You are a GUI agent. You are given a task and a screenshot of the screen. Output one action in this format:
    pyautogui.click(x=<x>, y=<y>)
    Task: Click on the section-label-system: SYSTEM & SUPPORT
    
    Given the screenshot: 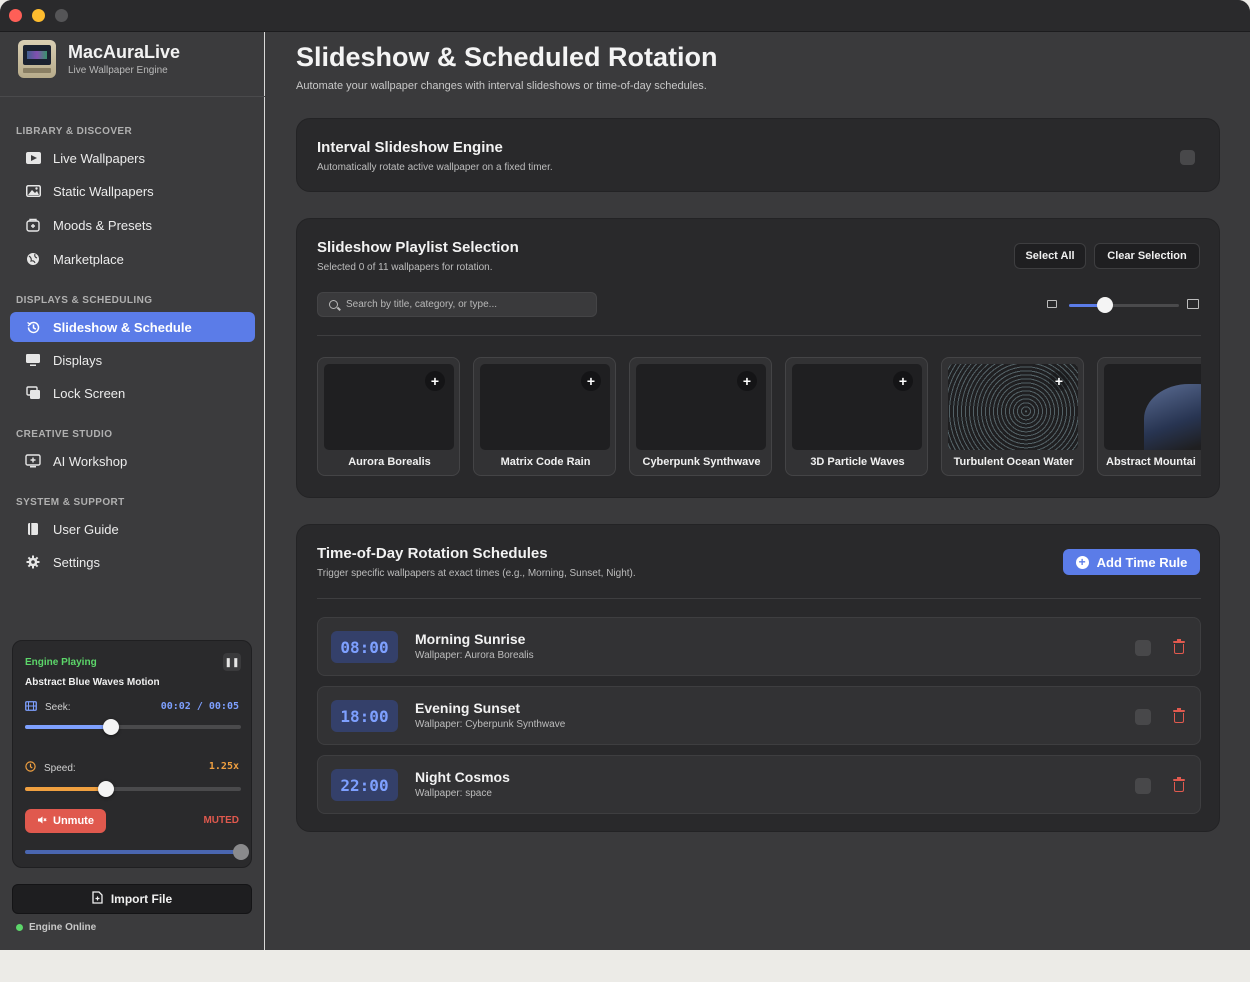 What is the action you would take?
    pyautogui.click(x=70, y=502)
    